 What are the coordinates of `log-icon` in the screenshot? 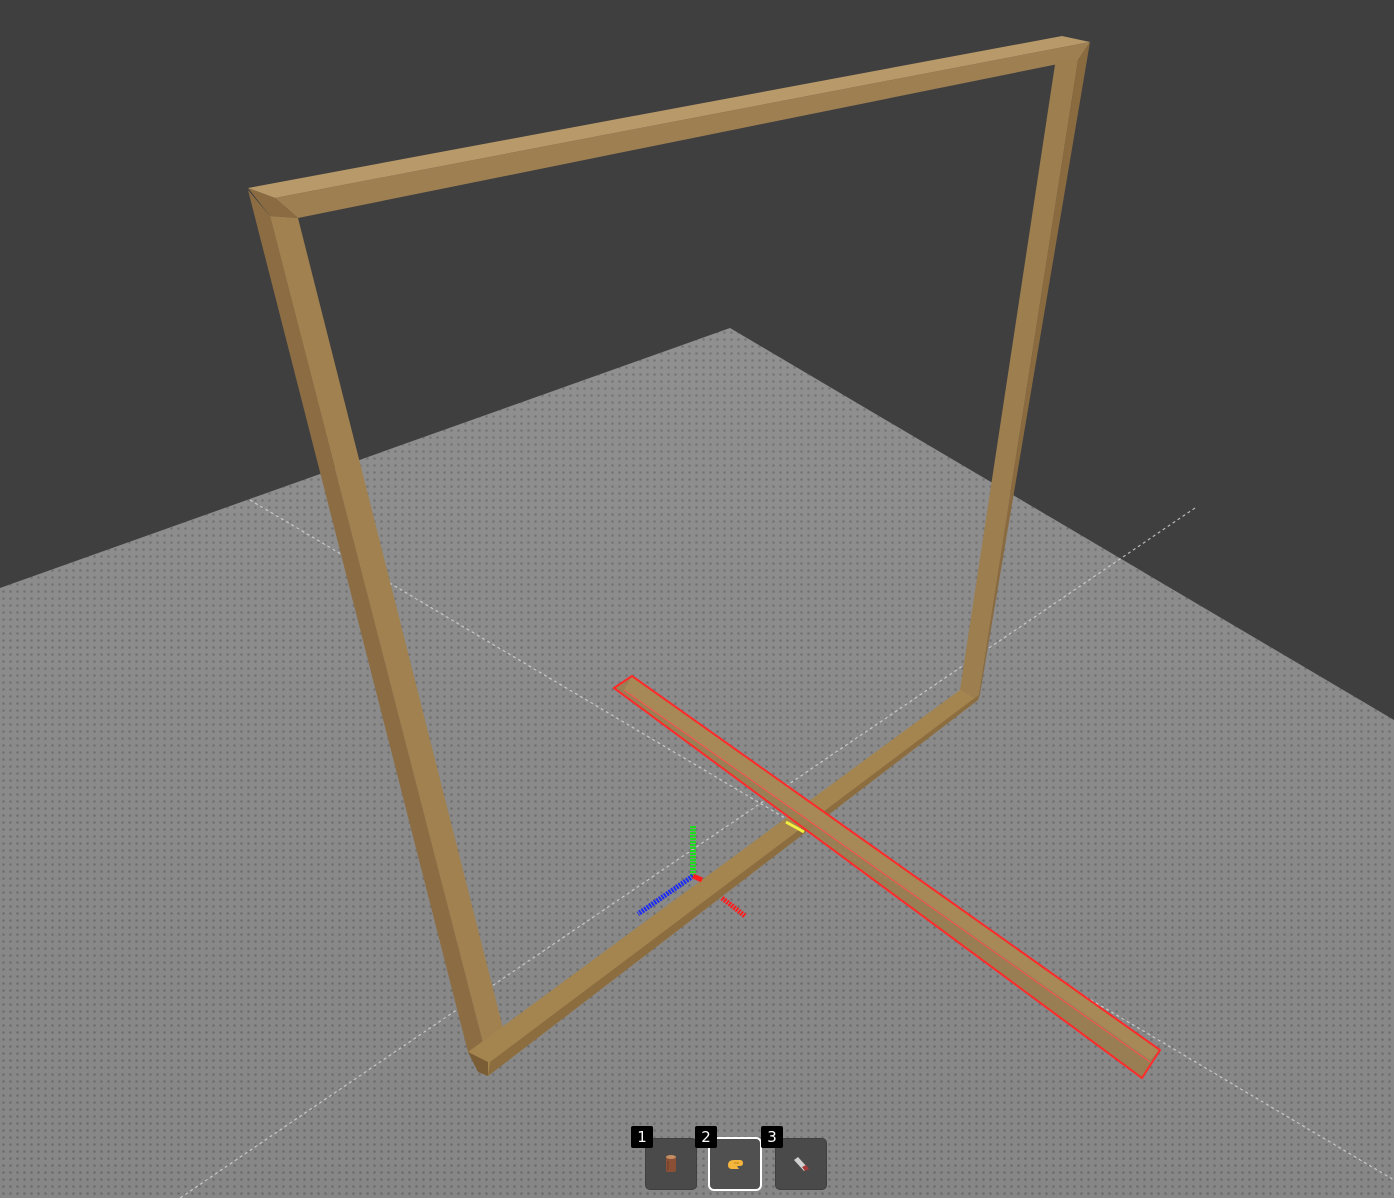 It's located at (671, 1163).